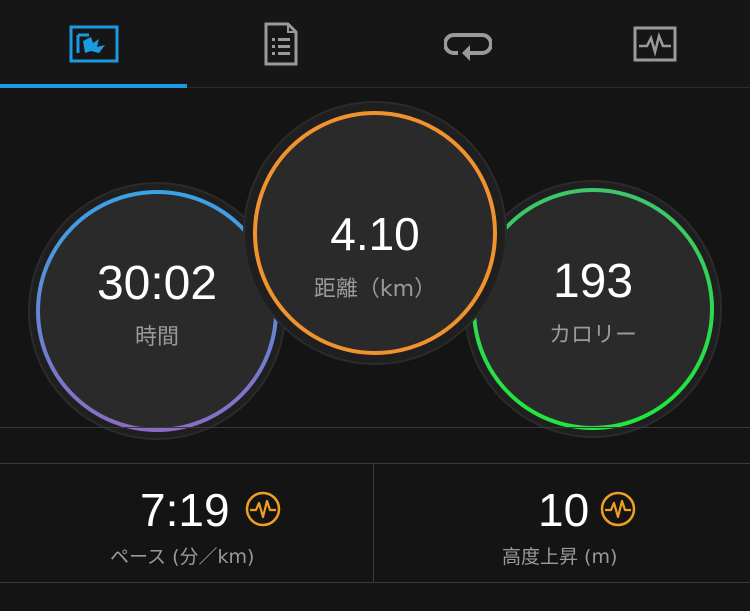 The image size is (750, 611). I want to click on graph-icon, so click(654, 44).